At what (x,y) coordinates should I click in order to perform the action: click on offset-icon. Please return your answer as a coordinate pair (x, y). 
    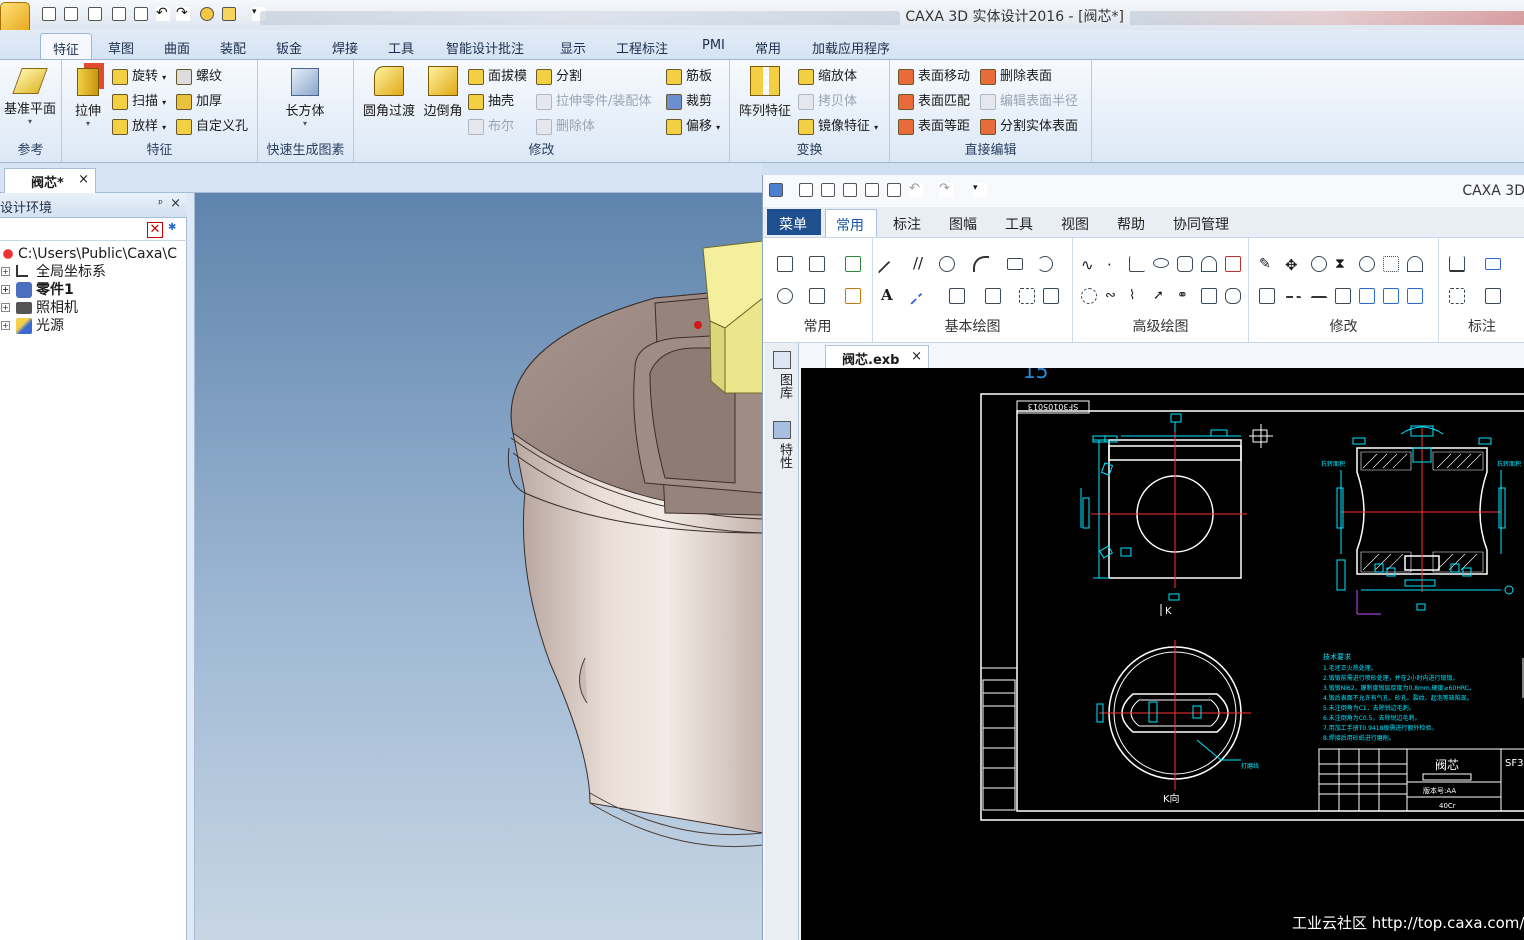
    Looking at the image, I should click on (1267, 296).